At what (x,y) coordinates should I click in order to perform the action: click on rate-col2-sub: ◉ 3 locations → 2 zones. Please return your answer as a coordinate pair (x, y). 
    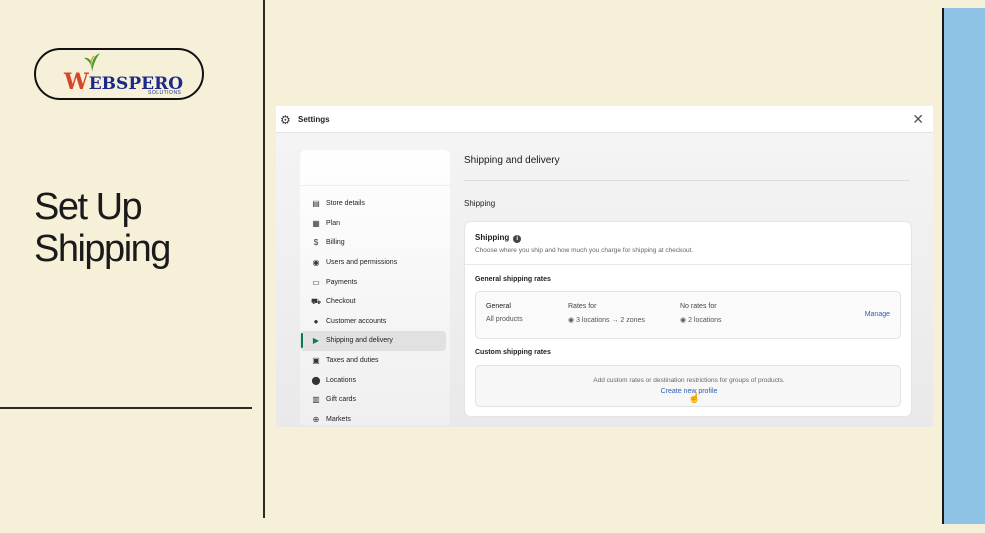
    Looking at the image, I should click on (606, 320).